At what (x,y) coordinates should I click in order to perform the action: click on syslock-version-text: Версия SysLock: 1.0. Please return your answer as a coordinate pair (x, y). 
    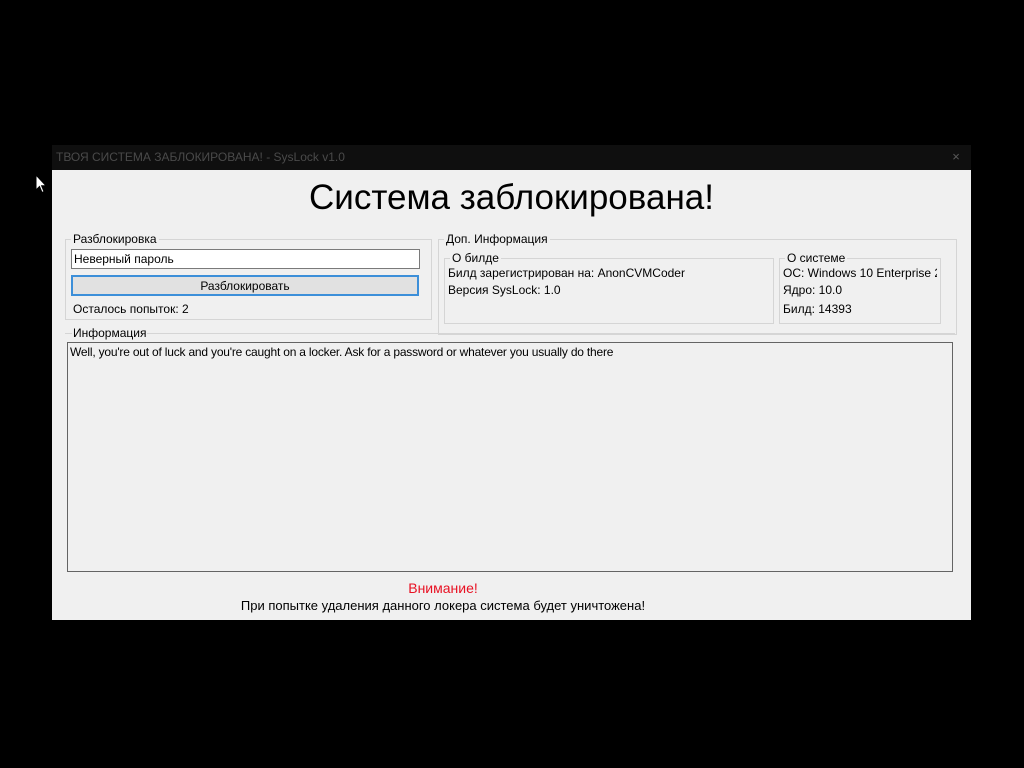
    Looking at the image, I should click on (504, 290).